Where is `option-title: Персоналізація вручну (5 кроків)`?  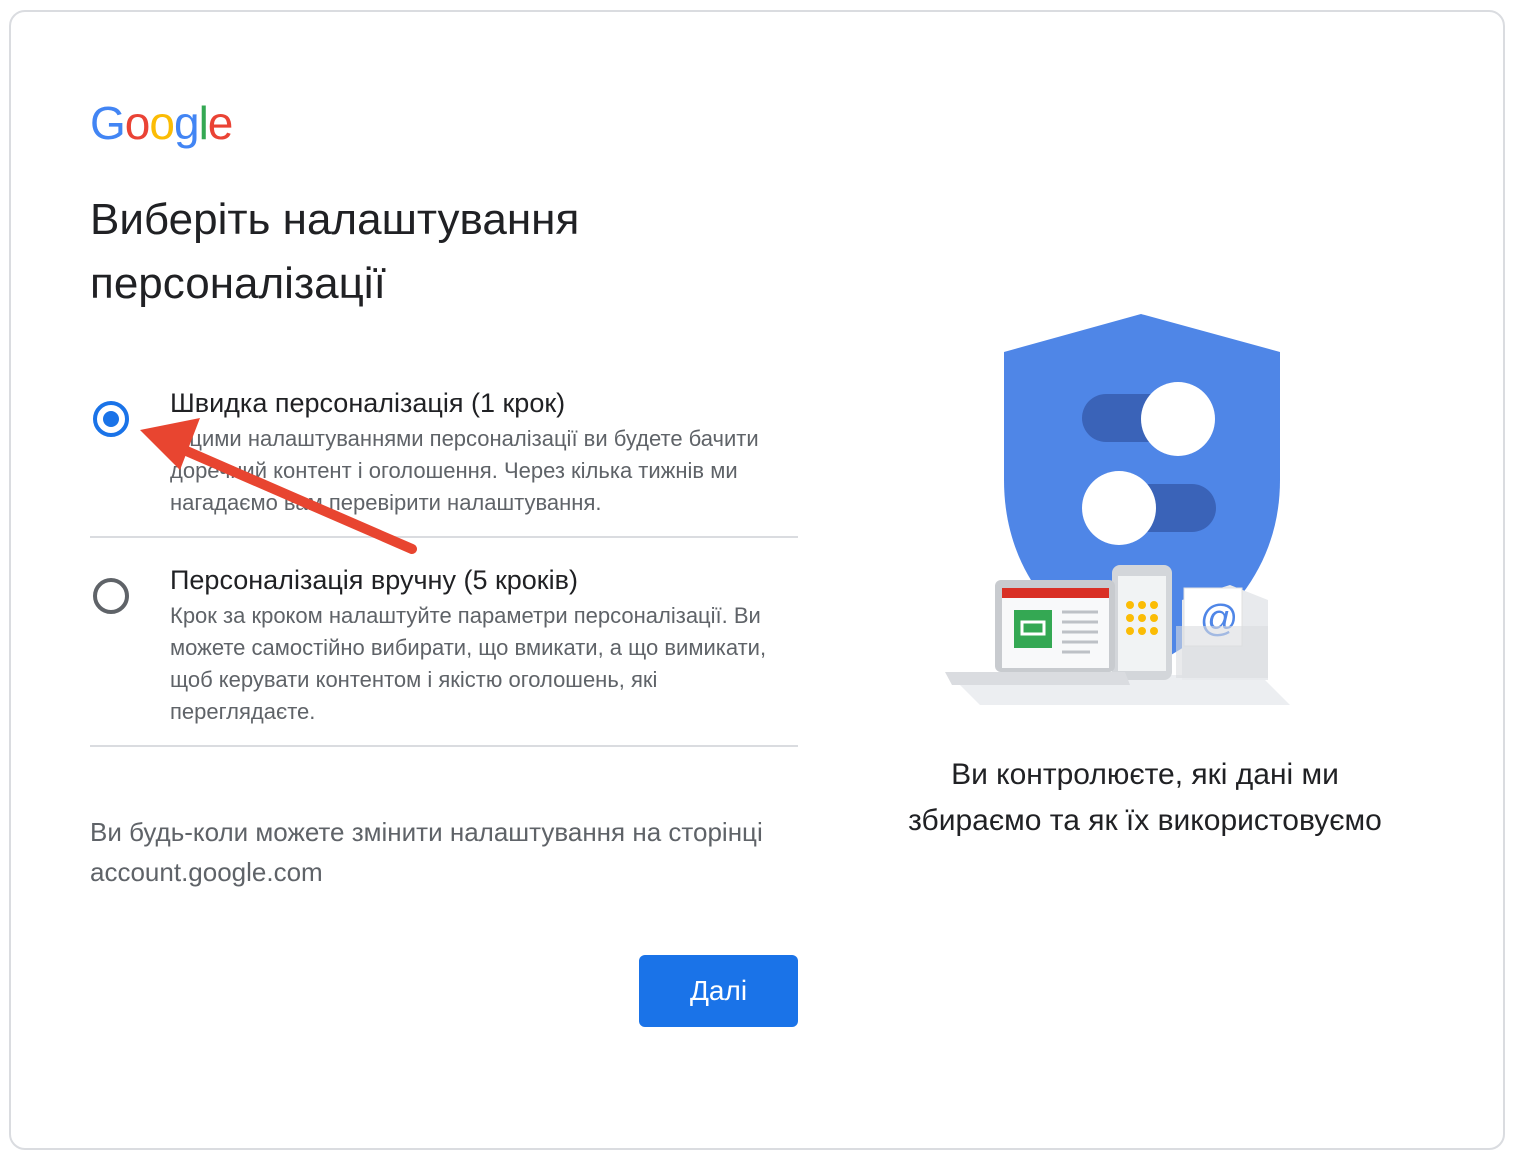
option-title: Персоналізація вручну (5 кроків) is located at coordinates (374, 580).